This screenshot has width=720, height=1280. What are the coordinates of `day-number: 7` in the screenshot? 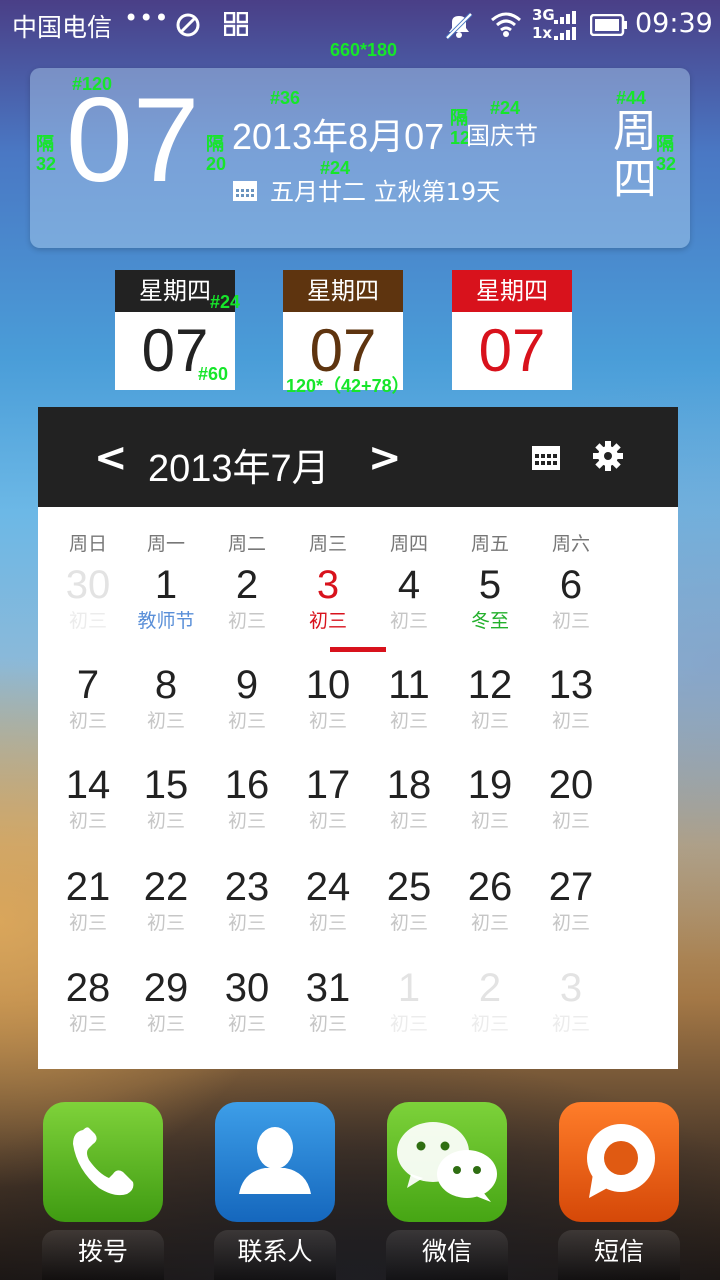 It's located at (88, 685).